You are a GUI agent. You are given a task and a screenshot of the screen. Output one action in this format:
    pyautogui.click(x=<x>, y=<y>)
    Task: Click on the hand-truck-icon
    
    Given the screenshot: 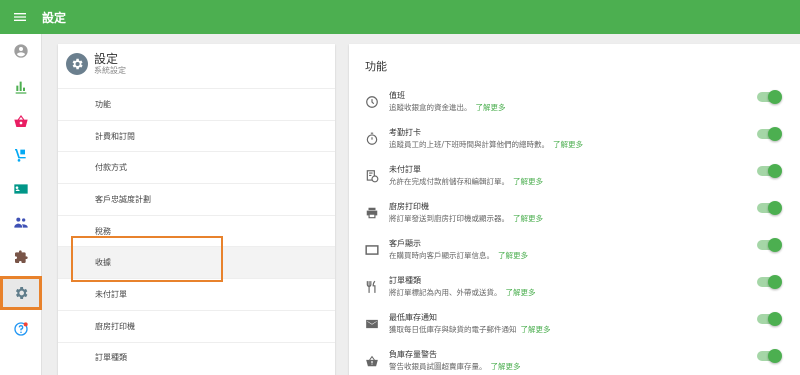 What is the action you would take?
    pyautogui.click(x=20, y=155)
    